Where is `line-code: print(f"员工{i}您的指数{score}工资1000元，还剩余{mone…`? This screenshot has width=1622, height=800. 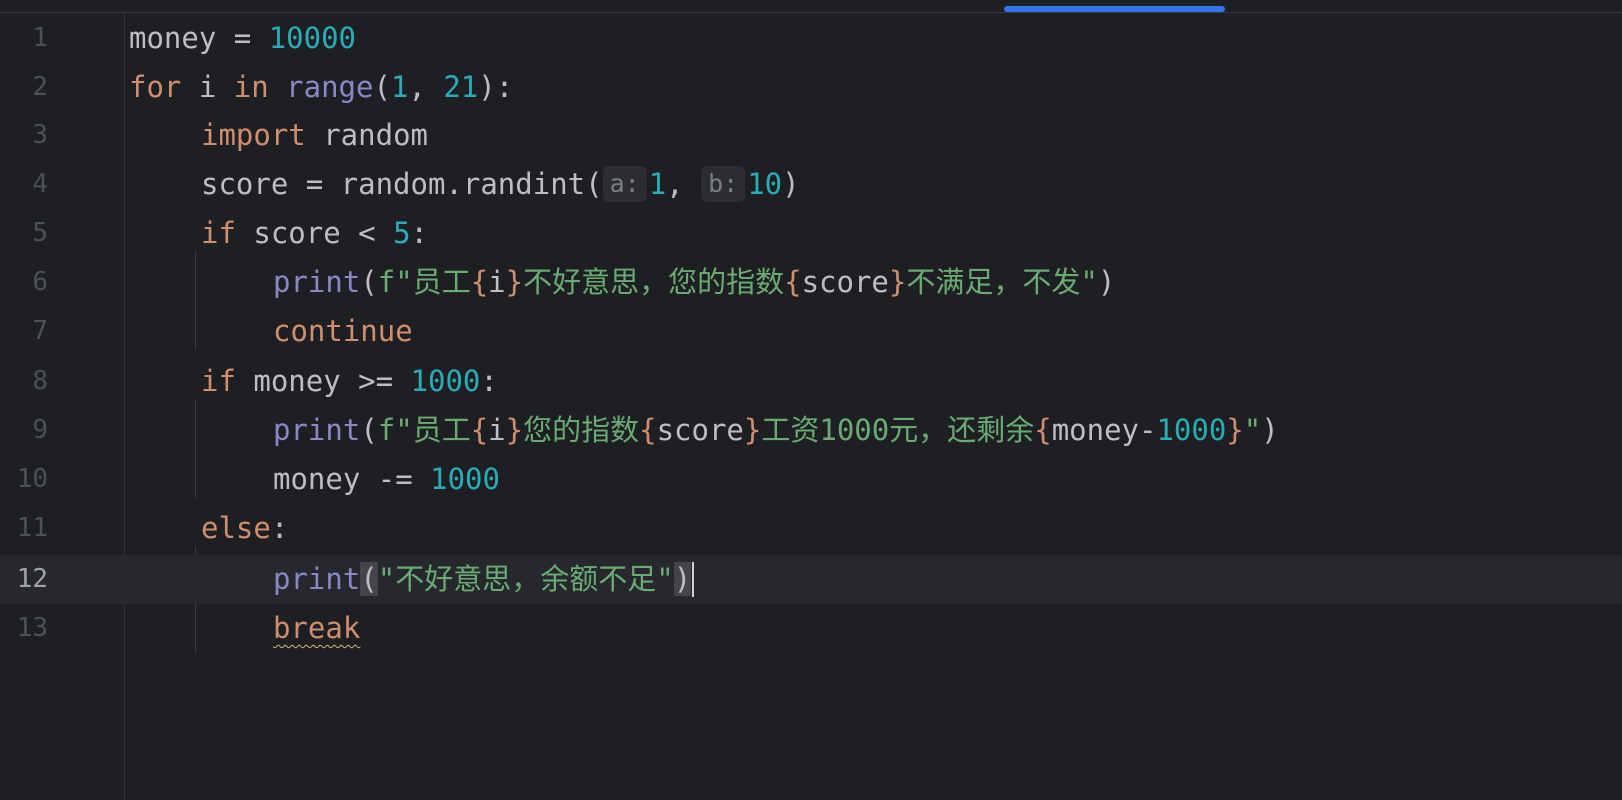
line-code: print(f"员工{i}您的指数{score}工资1000元，还剩余{mone… is located at coordinates (776, 430).